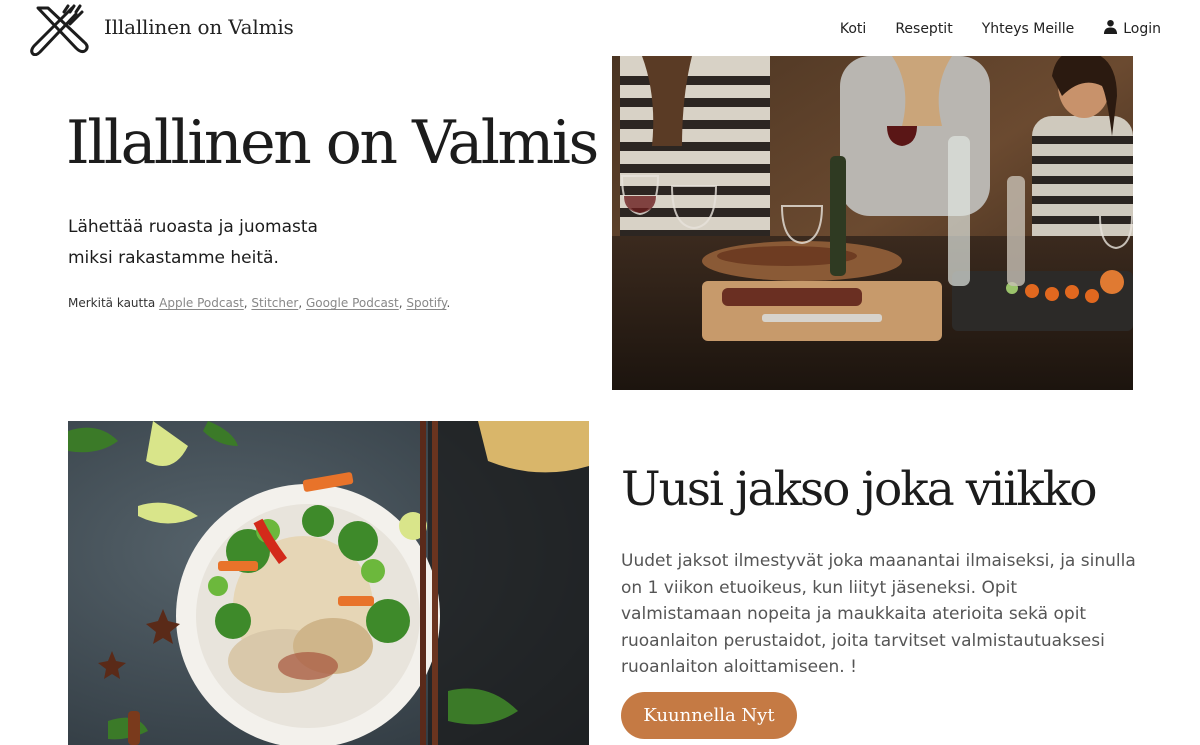 This screenshot has width=1200, height=745. What do you see at coordinates (709, 715) in the screenshot?
I see `listen-now-button: Kuunnella Nyt` at bounding box center [709, 715].